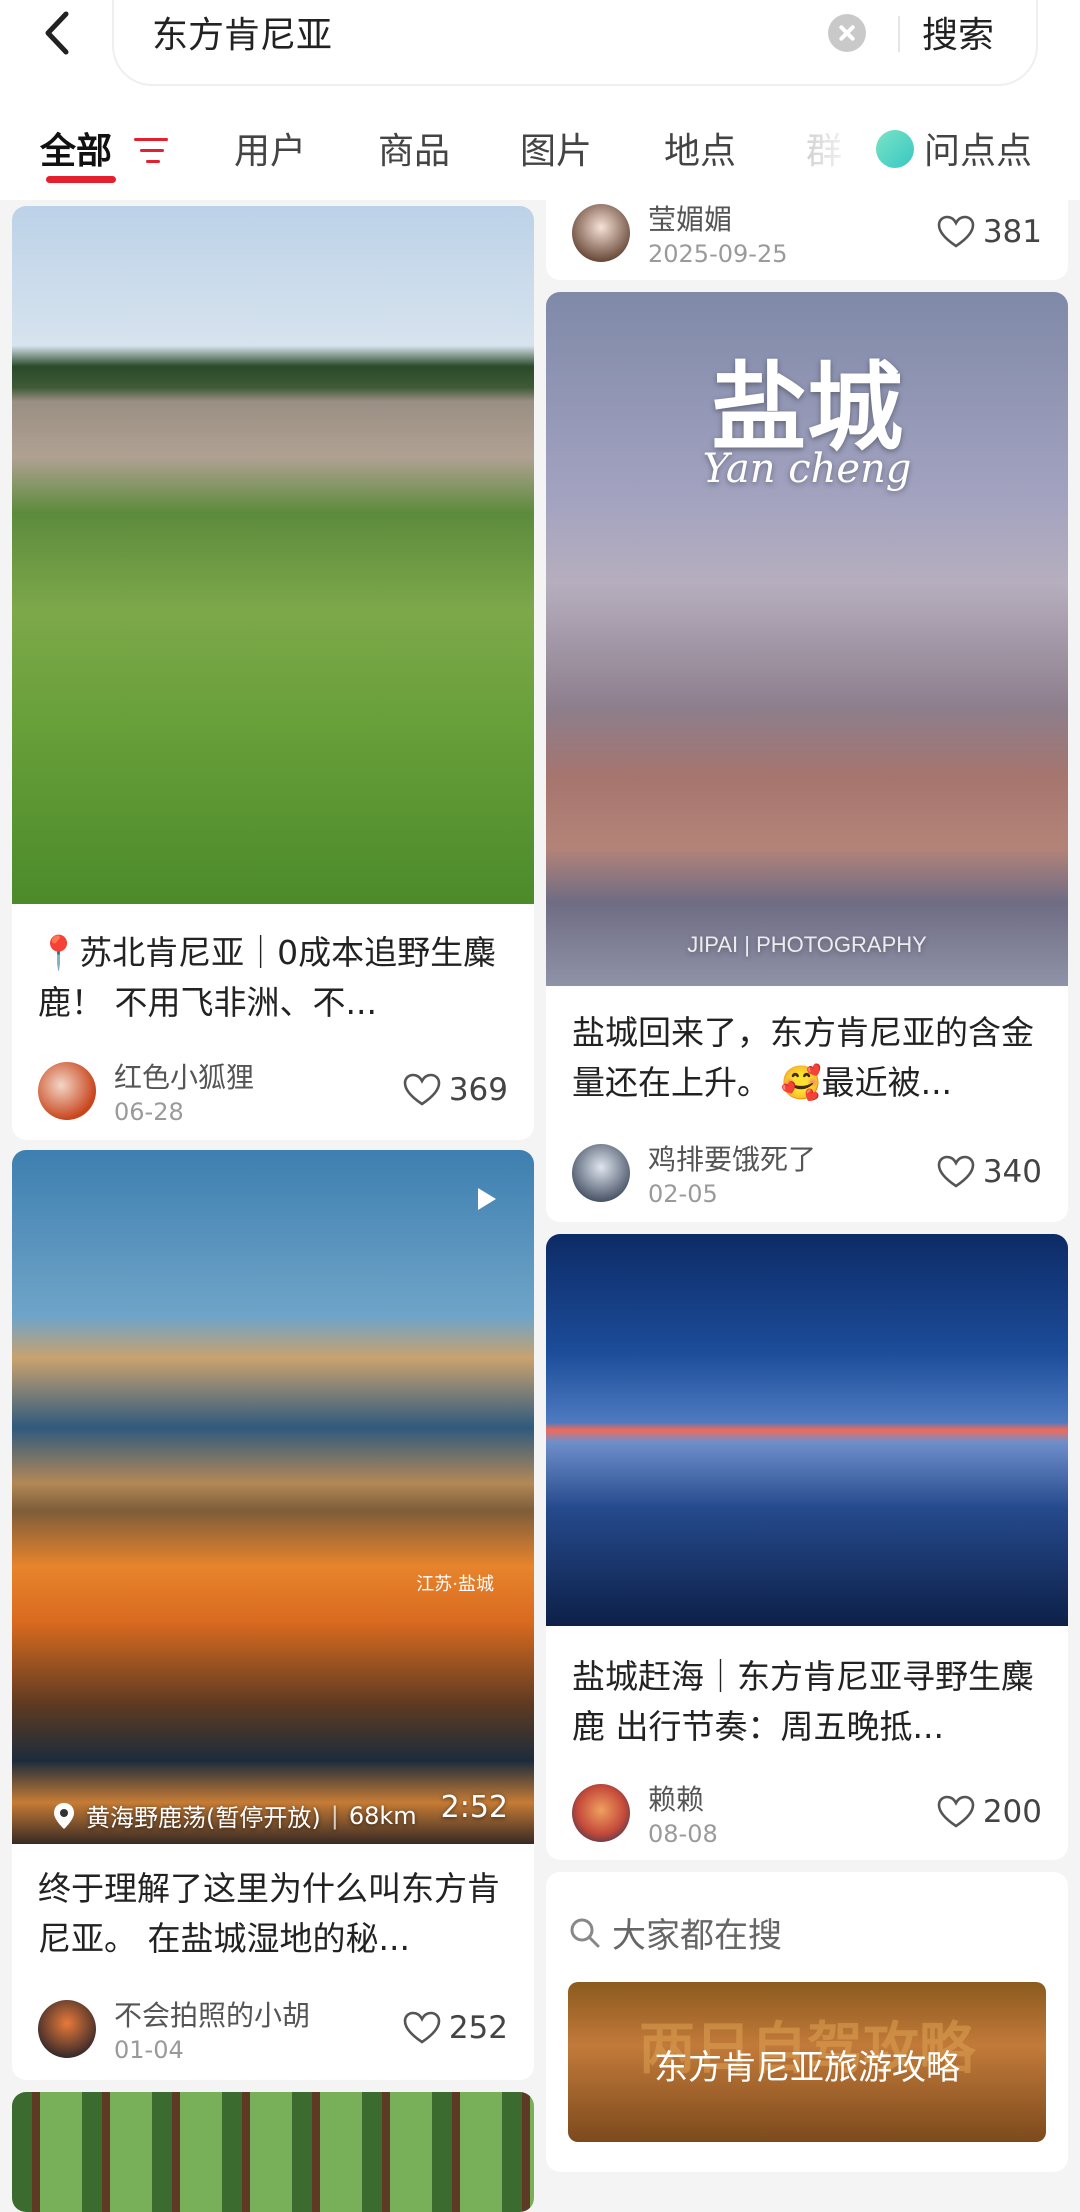 The height and width of the screenshot is (2212, 1080). What do you see at coordinates (807, 235) in the screenshot?
I see `note-card: 莹媚媚 2025-09-25 381` at bounding box center [807, 235].